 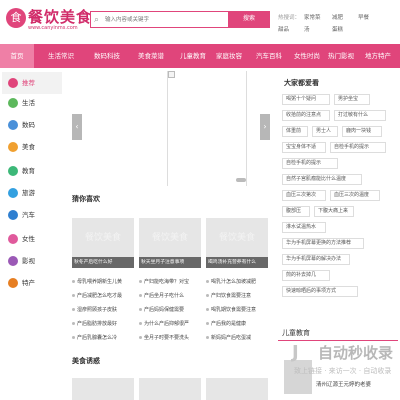 What do you see at coordinates (86, 199) in the screenshot?
I see `guess-section-title: 猜你喜欢` at bounding box center [86, 199].